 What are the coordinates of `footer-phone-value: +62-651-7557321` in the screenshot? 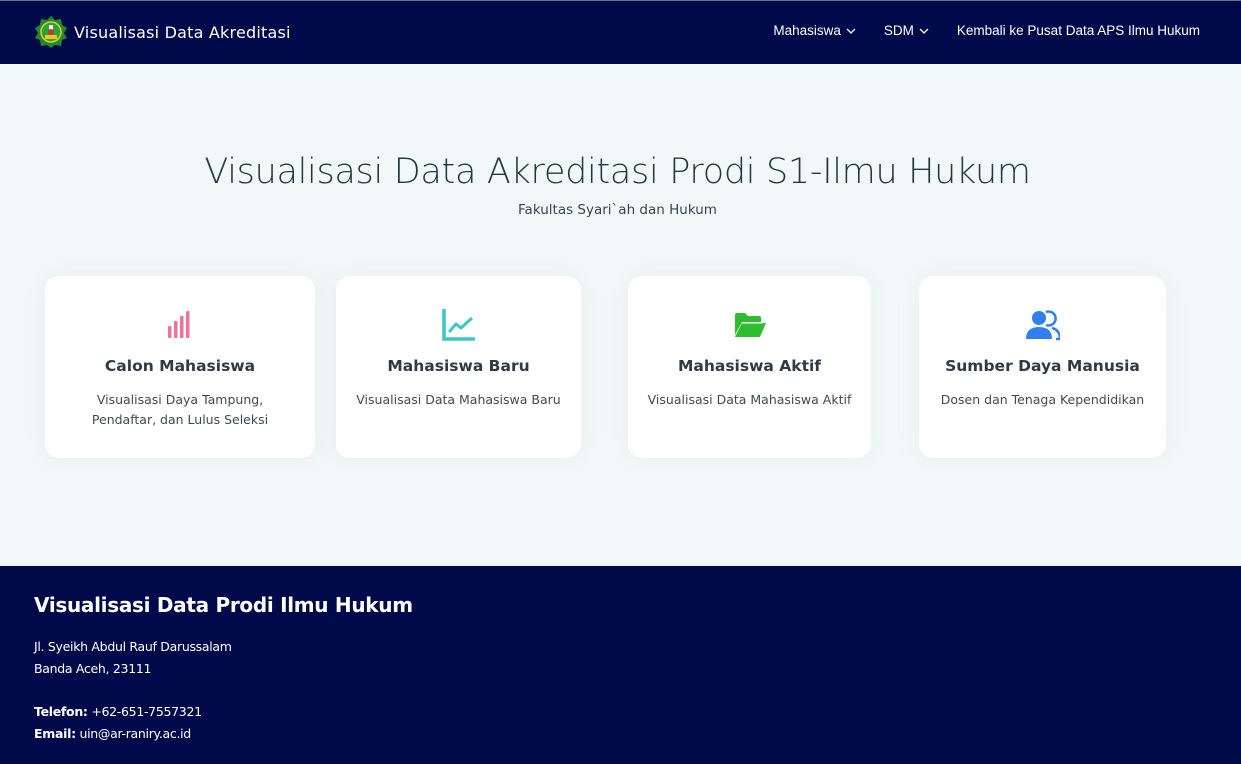 It's located at (146, 711).